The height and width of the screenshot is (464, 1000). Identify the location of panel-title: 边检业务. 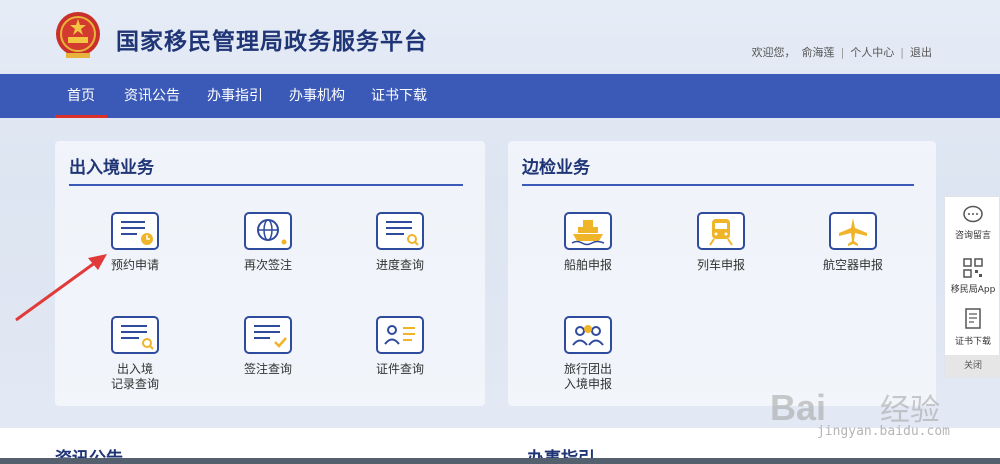
(556, 168).